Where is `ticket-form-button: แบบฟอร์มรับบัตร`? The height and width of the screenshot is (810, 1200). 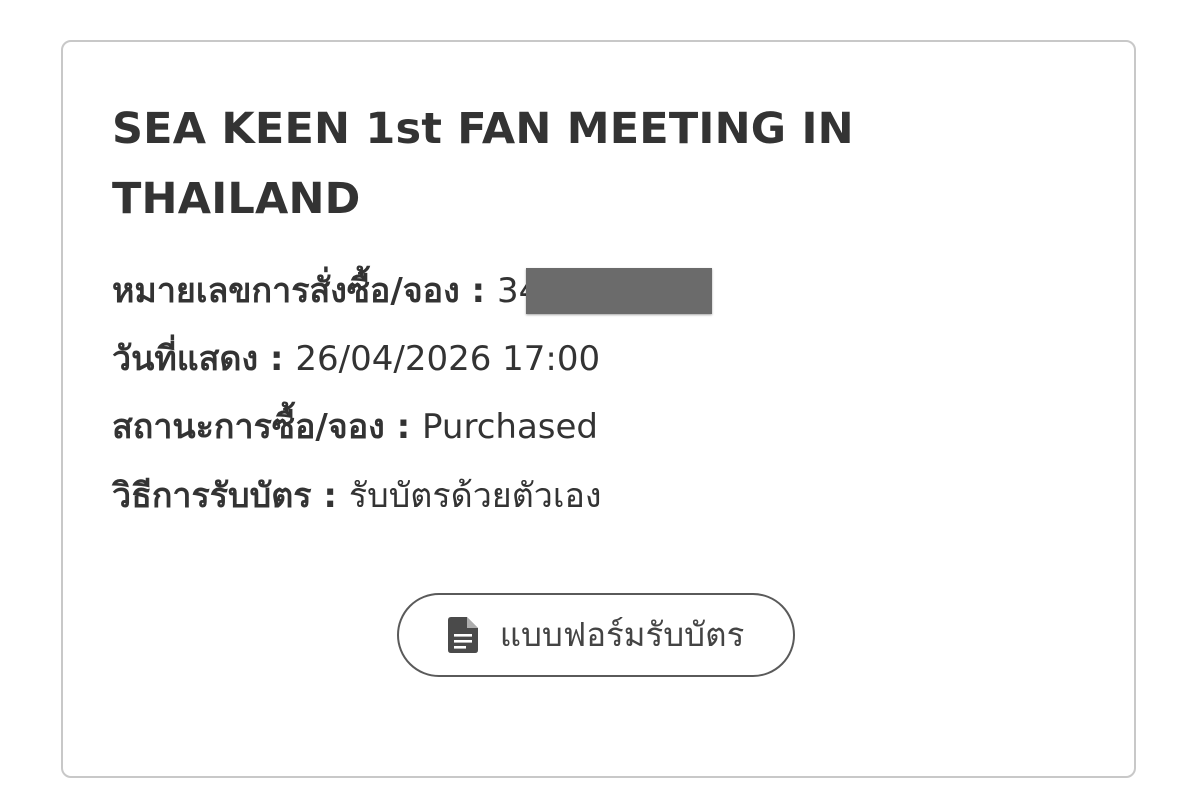
ticket-form-button: แบบฟอร์มรับบัตร is located at coordinates (596, 635).